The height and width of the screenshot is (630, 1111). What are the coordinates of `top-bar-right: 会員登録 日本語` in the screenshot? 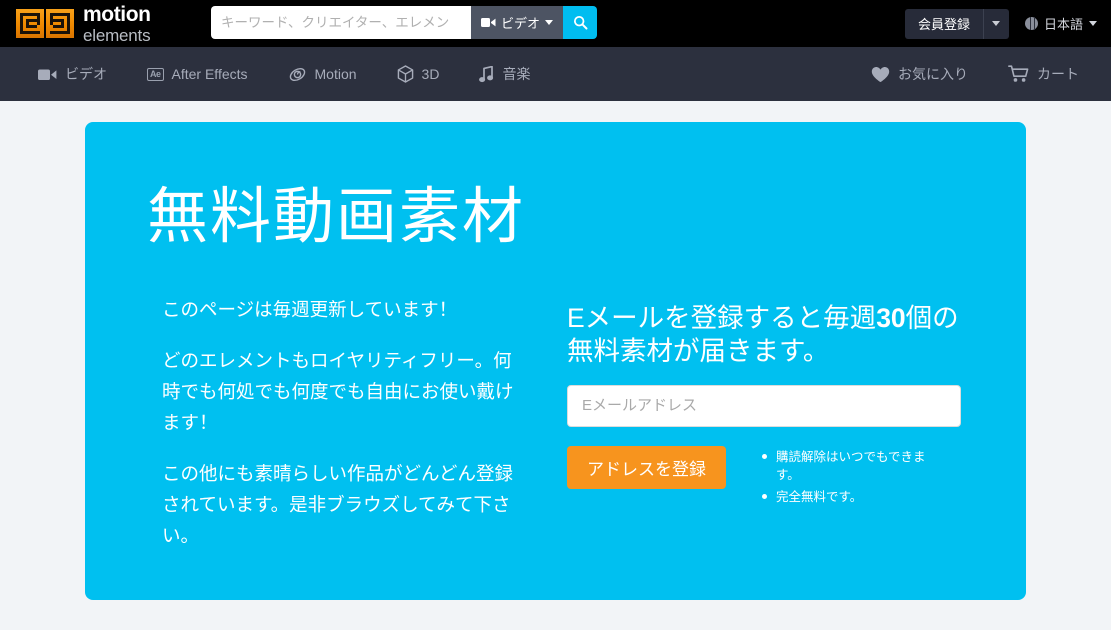 It's located at (1000, 23).